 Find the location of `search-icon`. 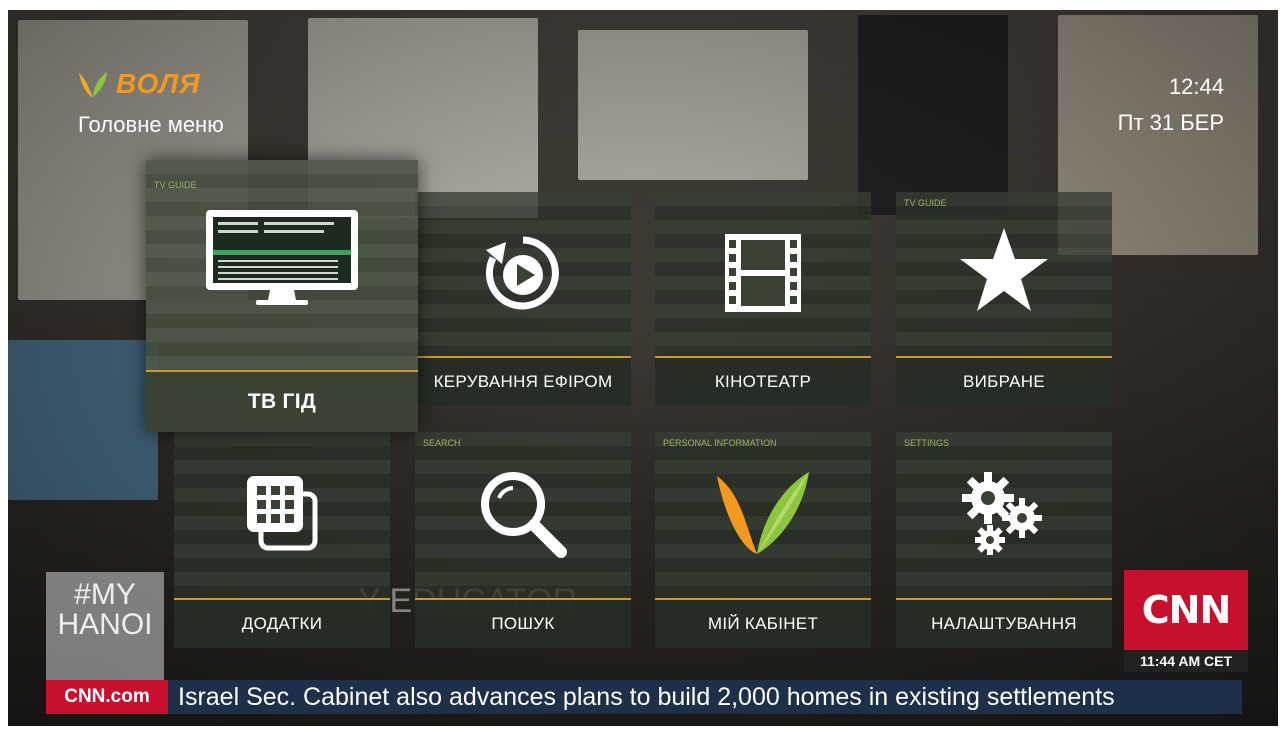

search-icon is located at coordinates (524, 515).